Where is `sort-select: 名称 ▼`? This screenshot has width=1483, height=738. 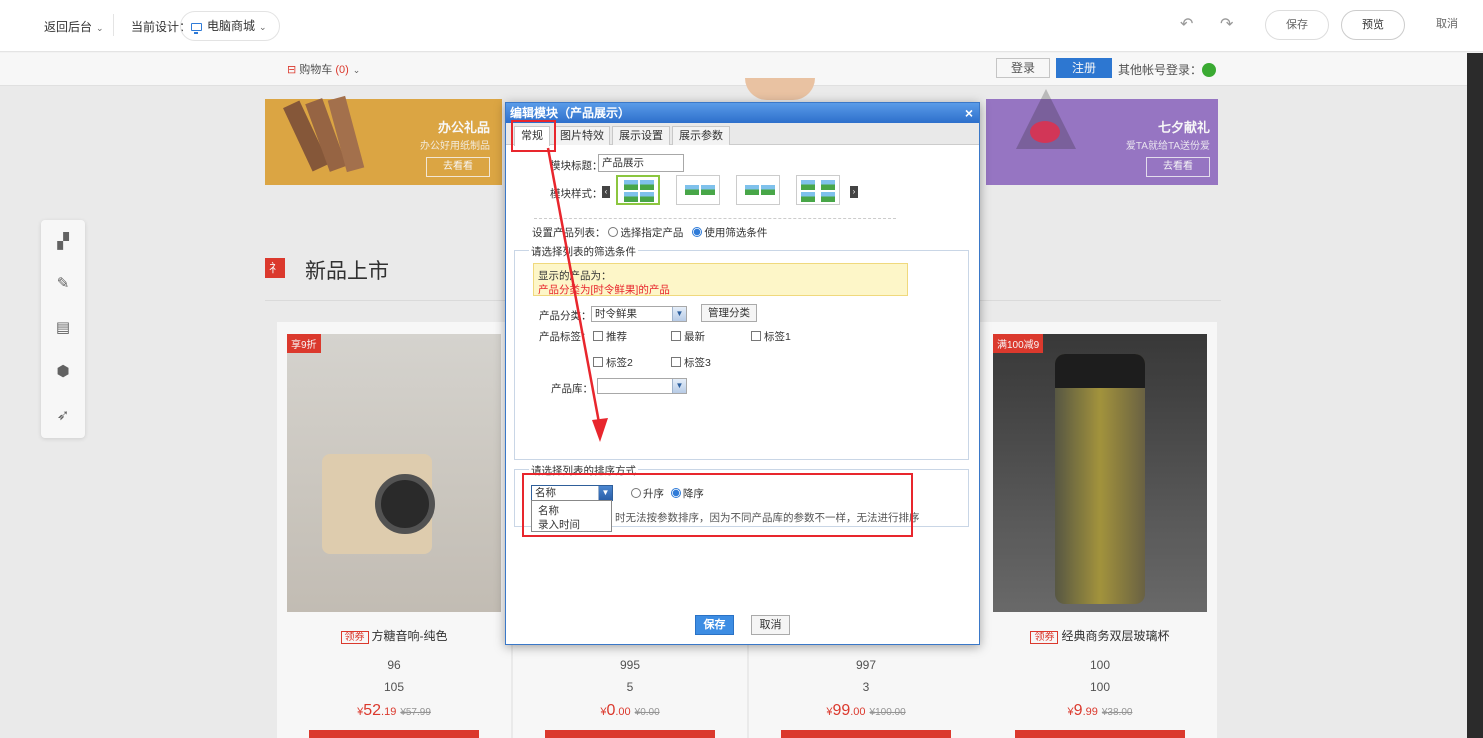 sort-select: 名称 ▼ is located at coordinates (572, 493).